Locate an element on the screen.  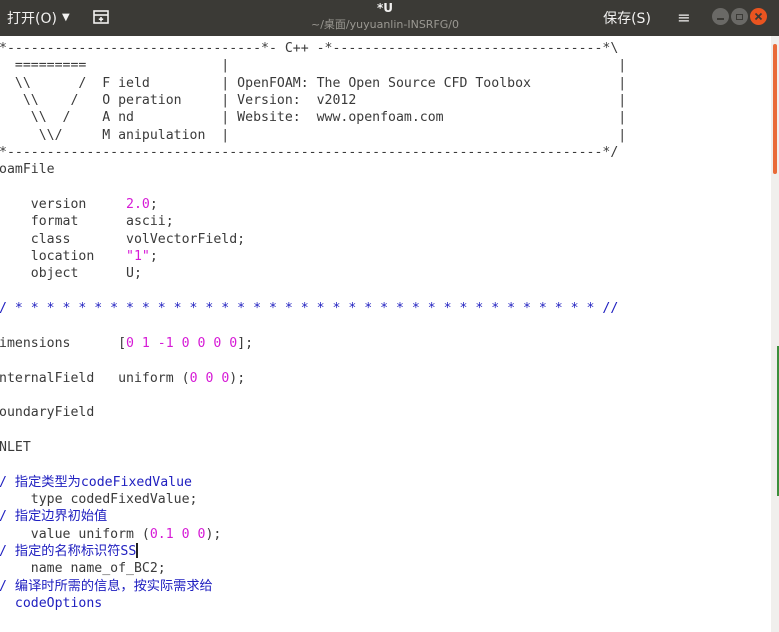
code-token: 2.0 is located at coordinates (138, 205).